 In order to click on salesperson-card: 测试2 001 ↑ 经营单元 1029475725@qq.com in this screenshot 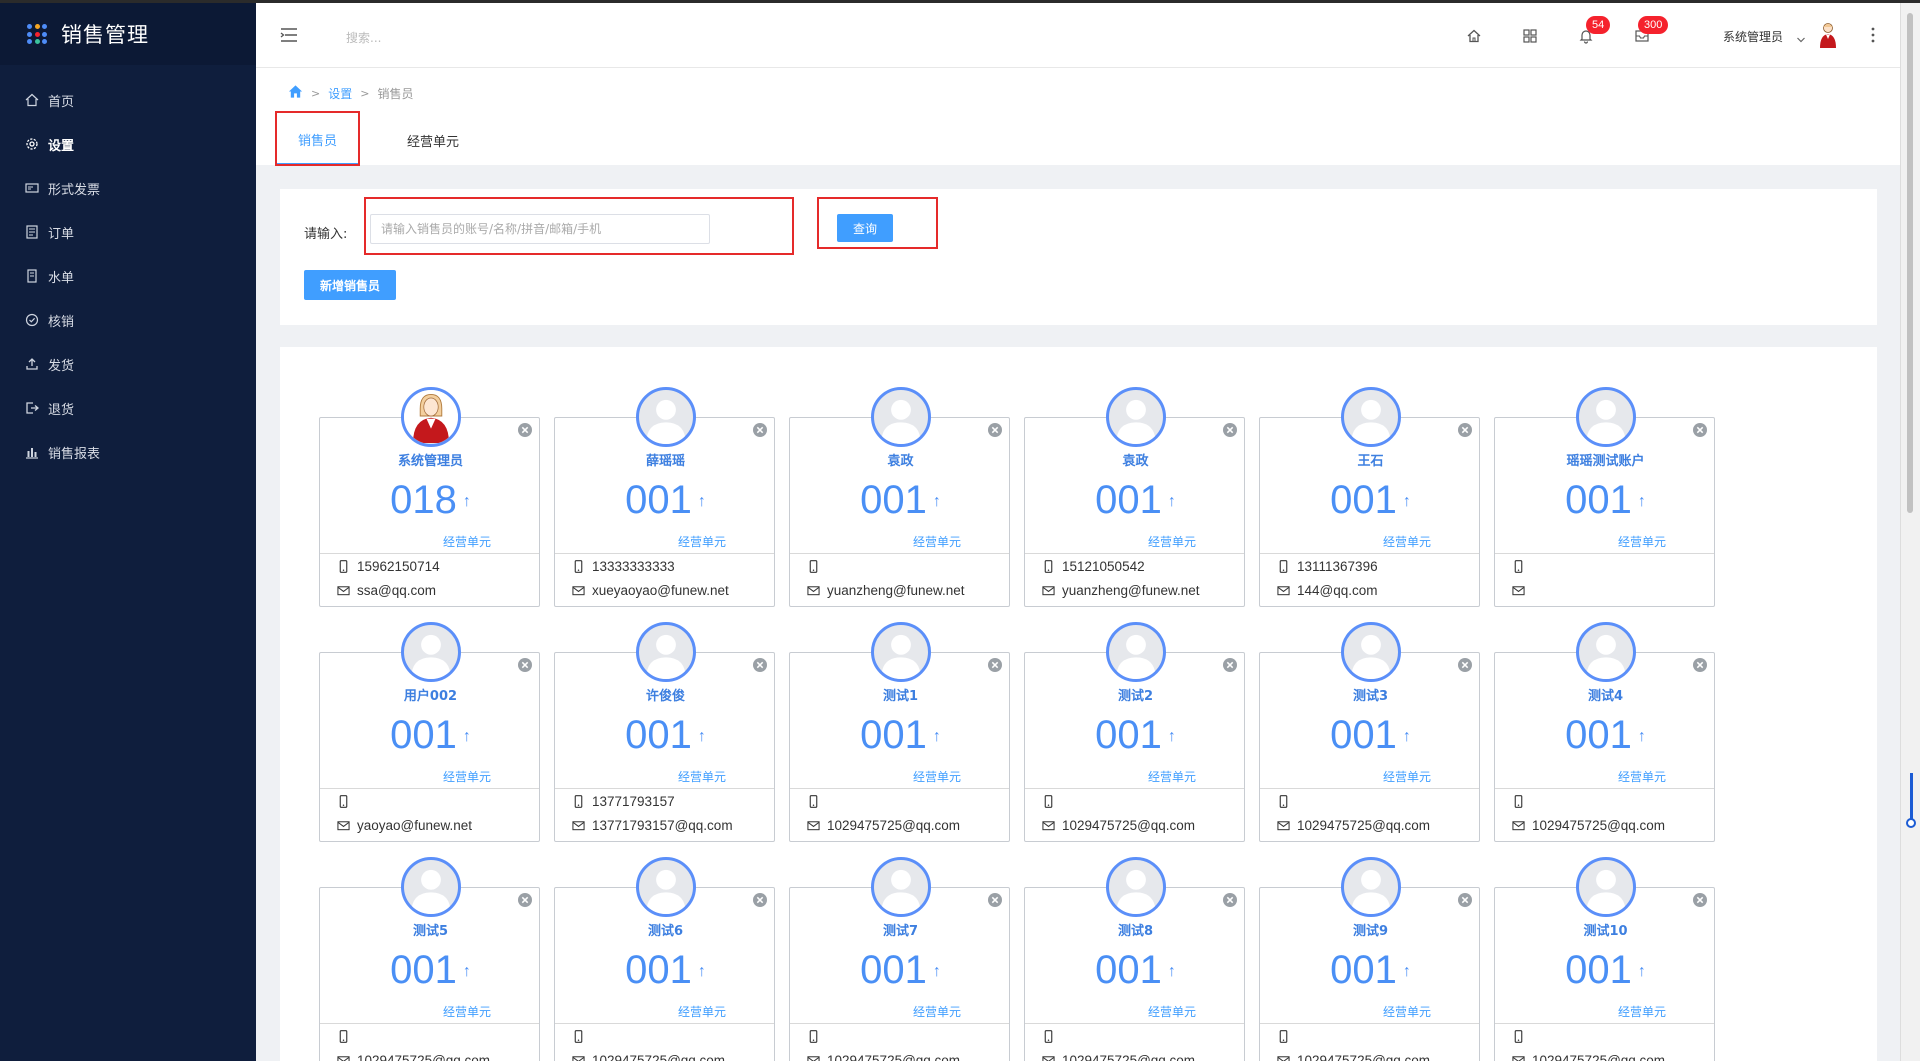, I will do `click(1135, 732)`.